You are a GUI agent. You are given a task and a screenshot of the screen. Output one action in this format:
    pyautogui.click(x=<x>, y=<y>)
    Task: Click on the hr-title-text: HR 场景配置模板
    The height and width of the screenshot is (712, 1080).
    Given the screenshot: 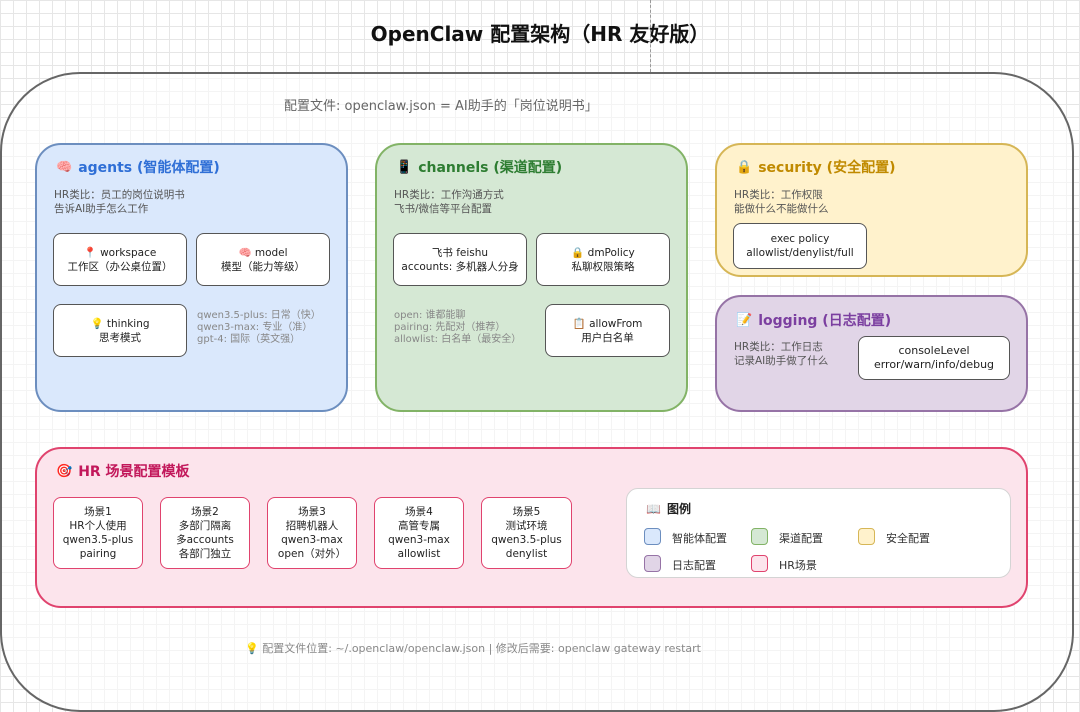 What is the action you would take?
    pyautogui.click(x=134, y=472)
    